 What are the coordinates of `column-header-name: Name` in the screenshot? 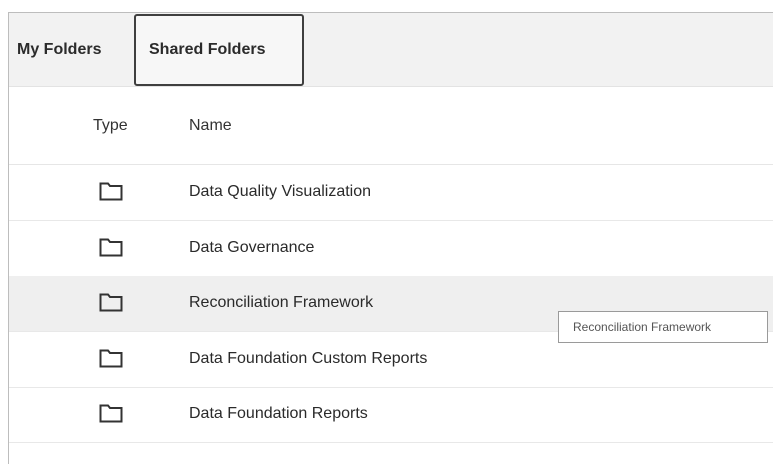 It's located at (210, 126).